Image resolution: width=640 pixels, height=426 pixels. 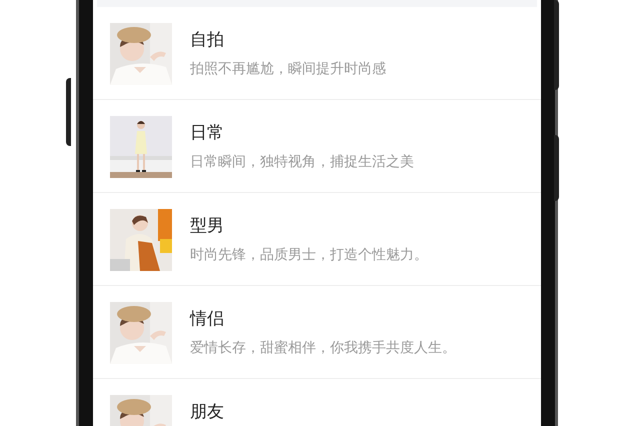 I want to click on item-title: 朋友, so click(x=207, y=412).